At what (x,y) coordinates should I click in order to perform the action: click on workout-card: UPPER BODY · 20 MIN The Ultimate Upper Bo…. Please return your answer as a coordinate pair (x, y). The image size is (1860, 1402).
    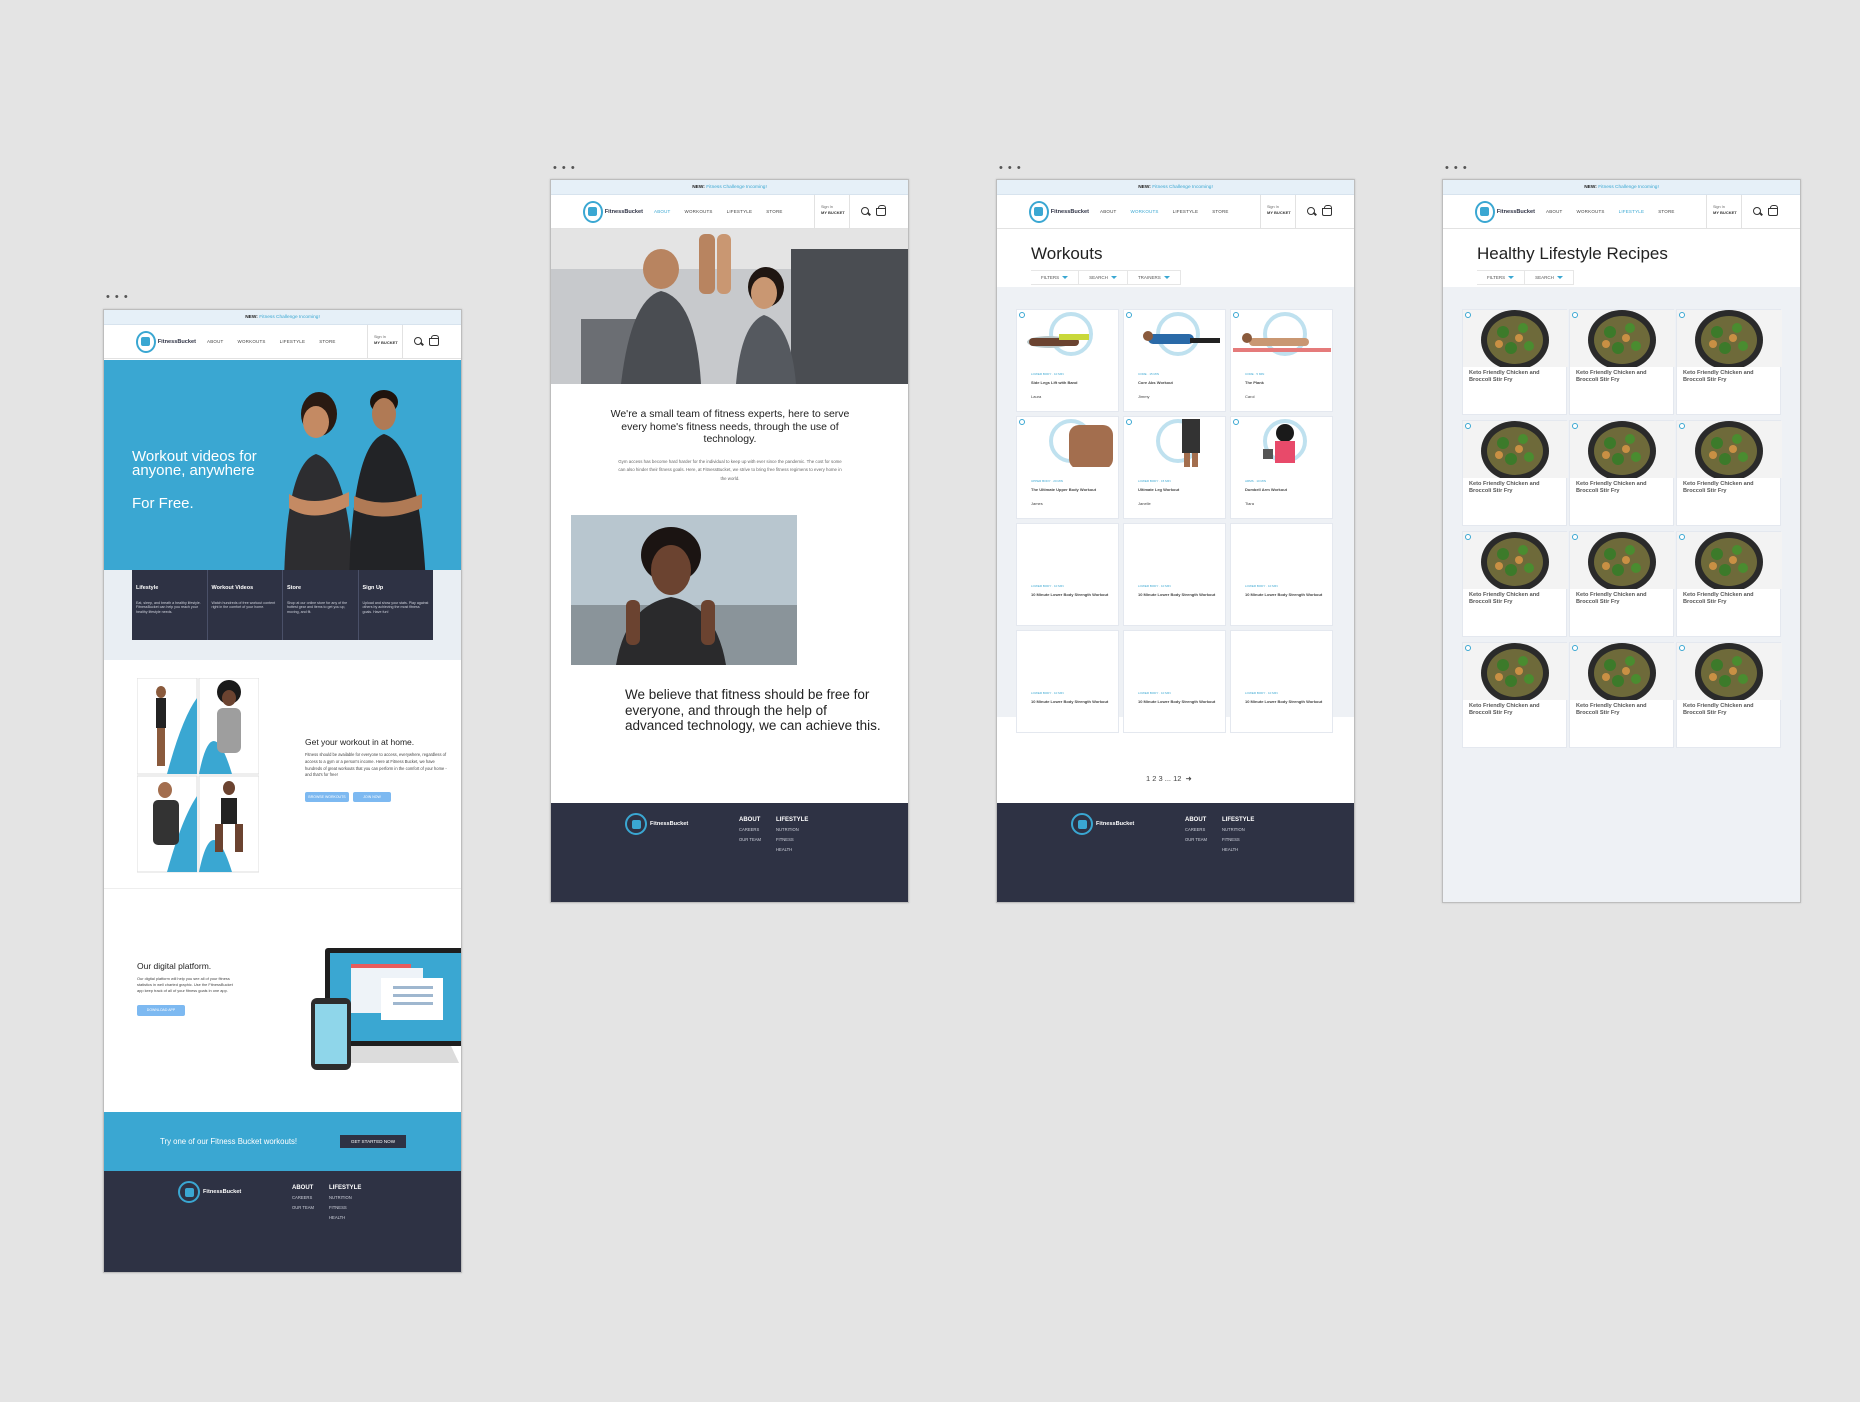
    Looking at the image, I should click on (1067, 467).